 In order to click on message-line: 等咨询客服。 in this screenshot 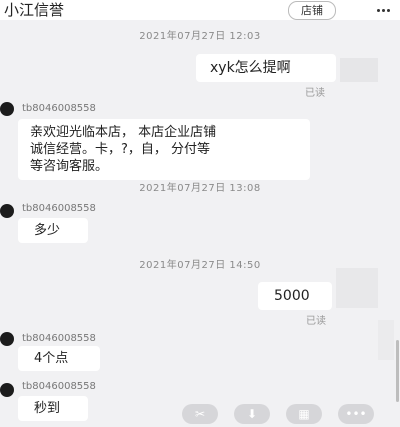, I will do `click(69, 166)`.